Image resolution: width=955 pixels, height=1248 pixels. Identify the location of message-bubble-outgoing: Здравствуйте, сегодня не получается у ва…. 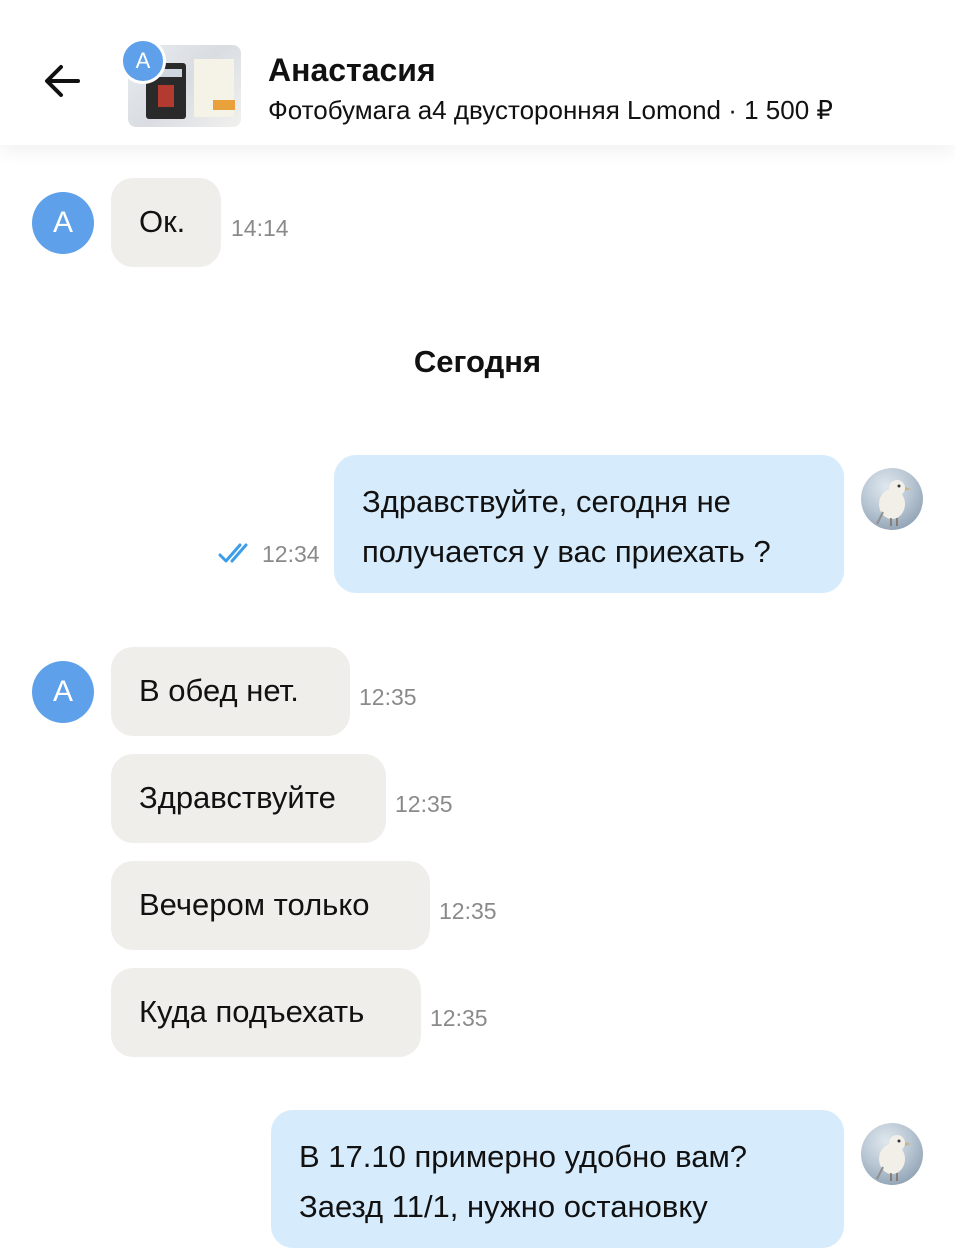
(589, 524).